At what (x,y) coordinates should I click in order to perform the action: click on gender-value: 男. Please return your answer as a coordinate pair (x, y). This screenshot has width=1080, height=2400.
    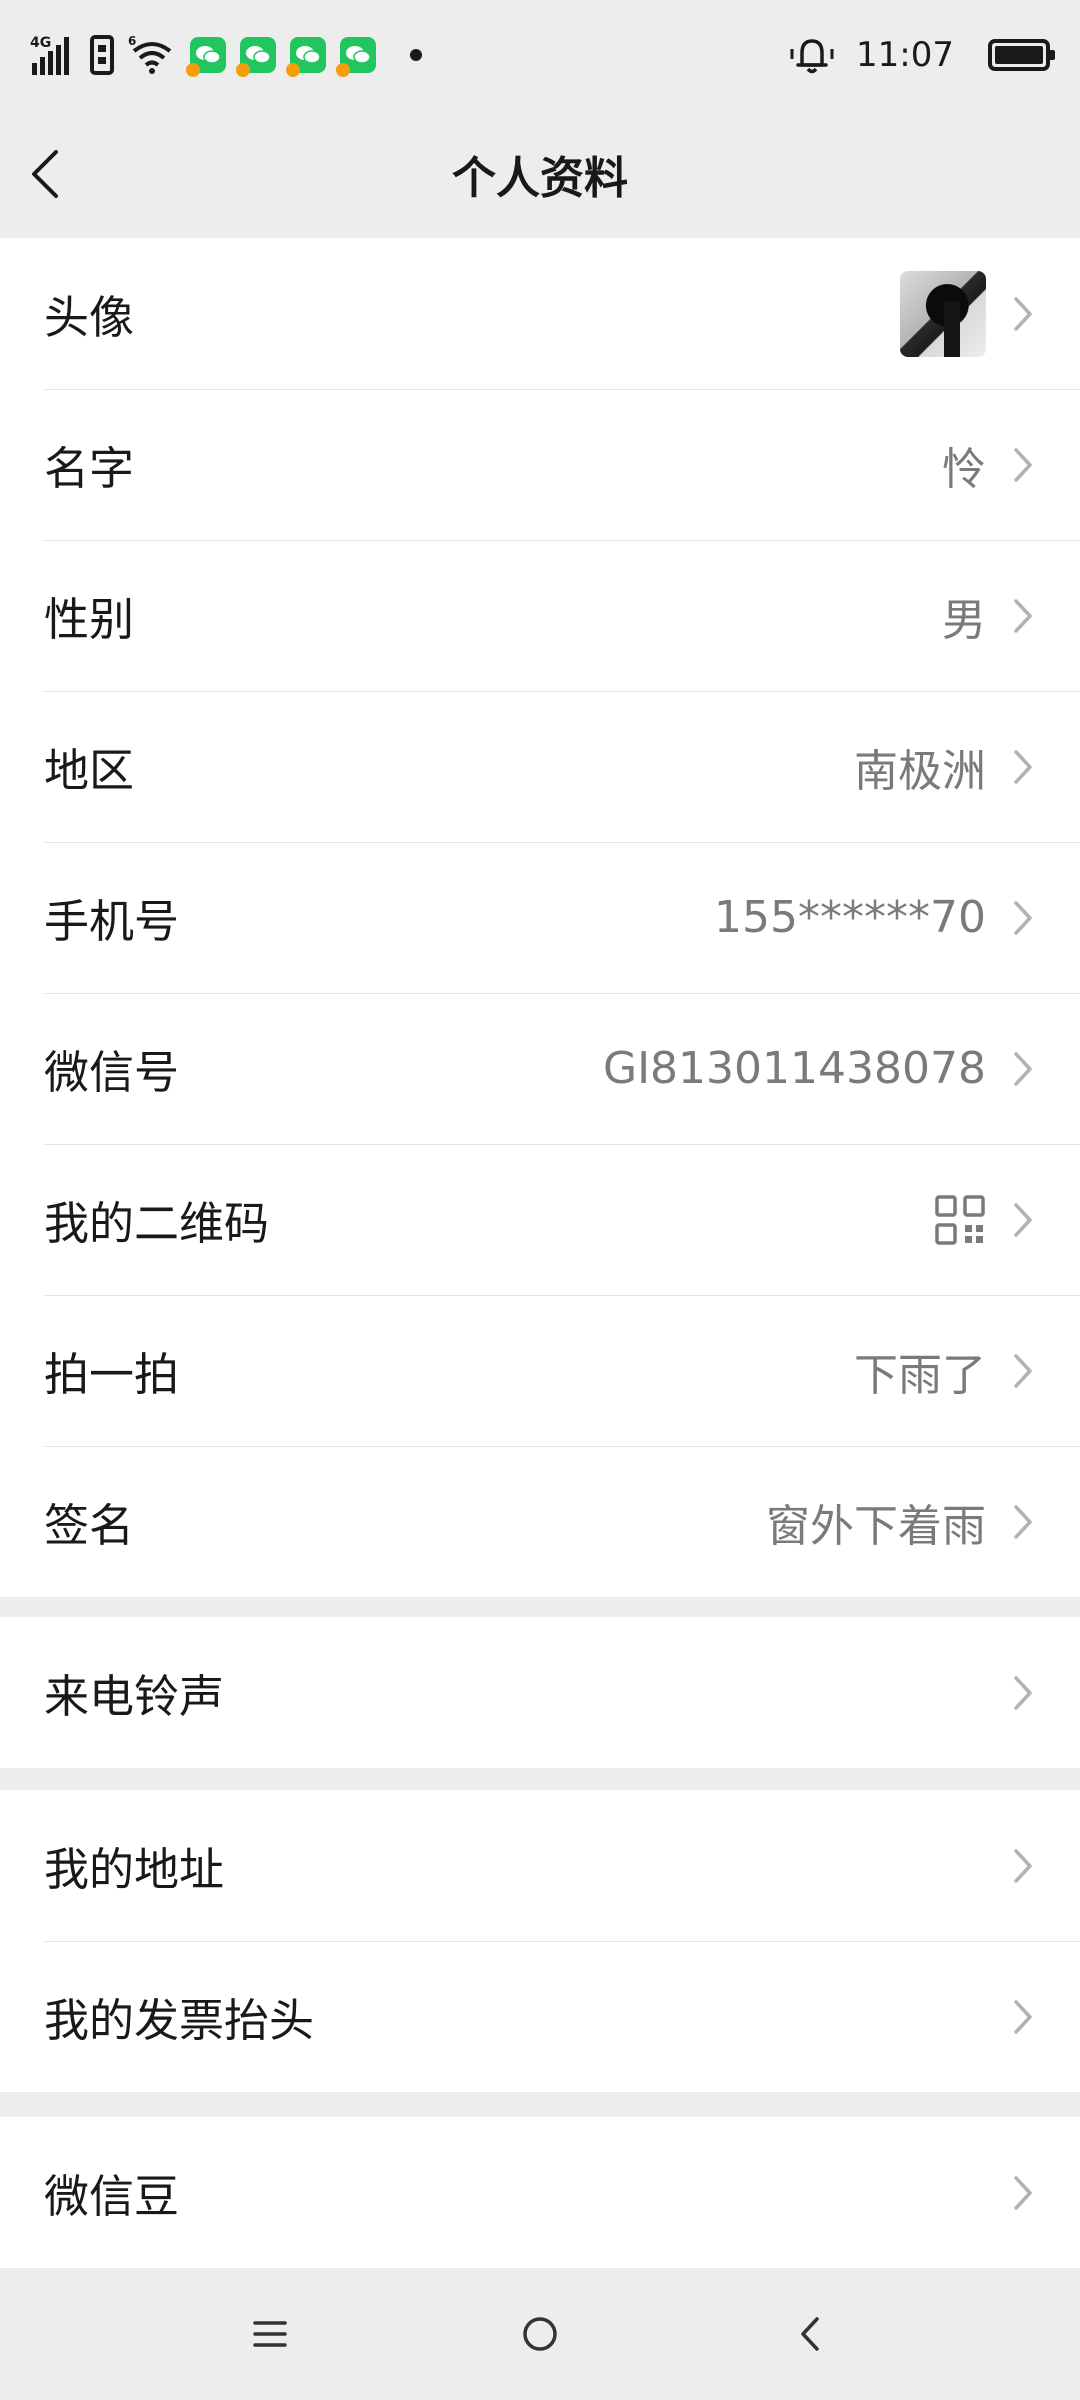
    Looking at the image, I should click on (964, 620).